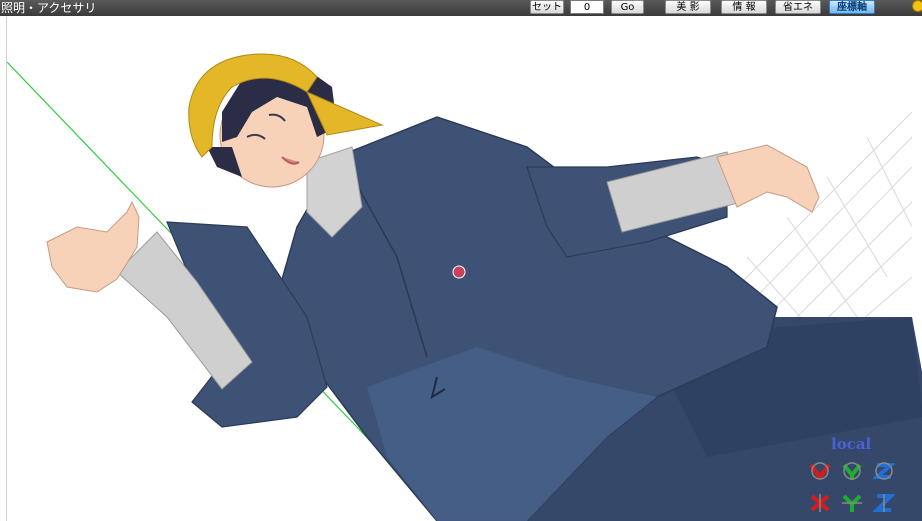 This screenshot has height=521, width=922. Describe the element at coordinates (852, 471) in the screenshot. I see `rotate-y-icon` at that location.